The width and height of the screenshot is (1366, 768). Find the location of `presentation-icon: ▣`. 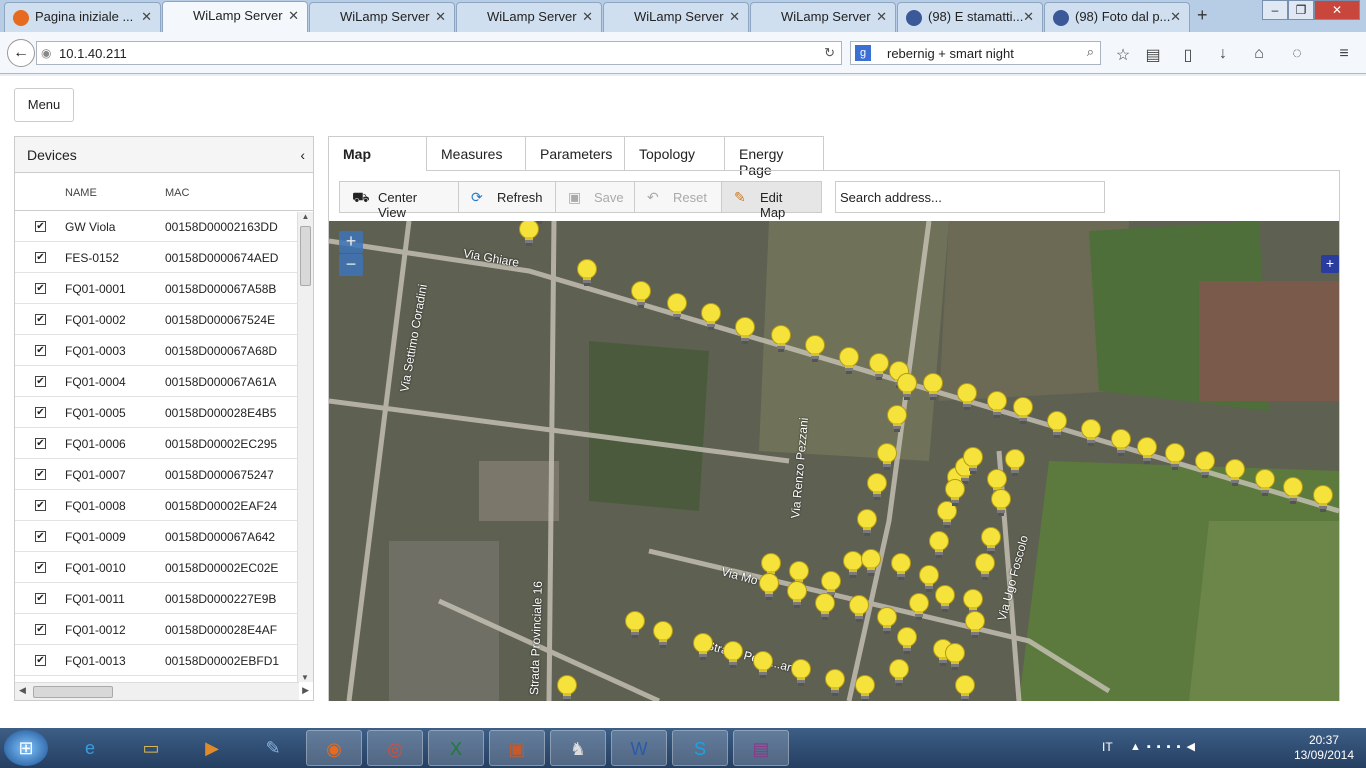

presentation-icon: ▣ is located at coordinates (517, 748).